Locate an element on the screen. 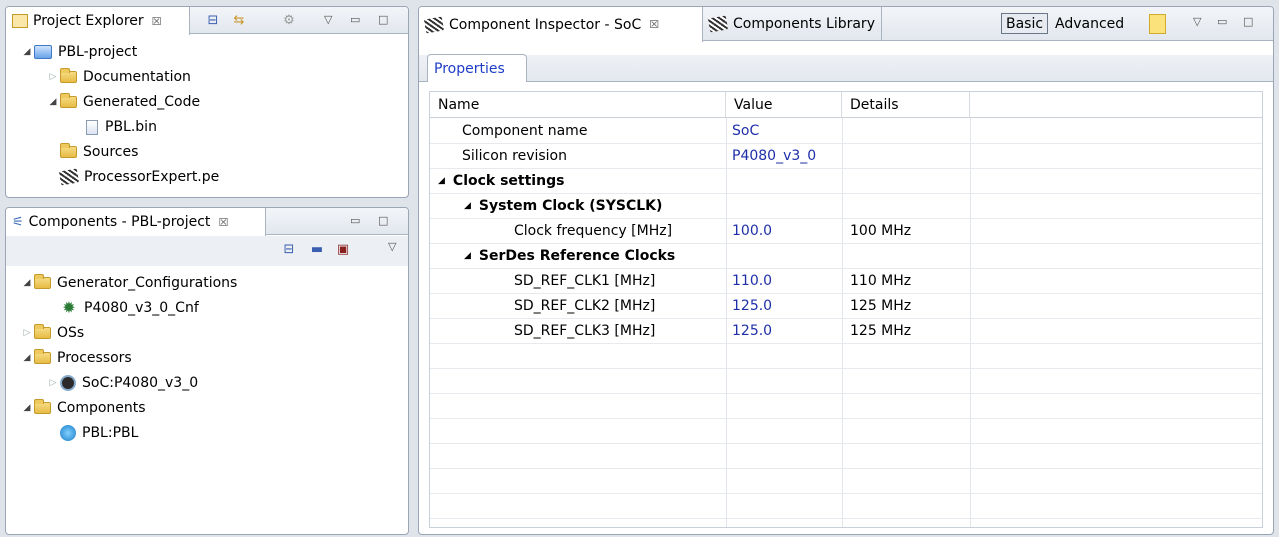 The image size is (1279, 537). property-name: ◢ Clock settings is located at coordinates (501, 180).